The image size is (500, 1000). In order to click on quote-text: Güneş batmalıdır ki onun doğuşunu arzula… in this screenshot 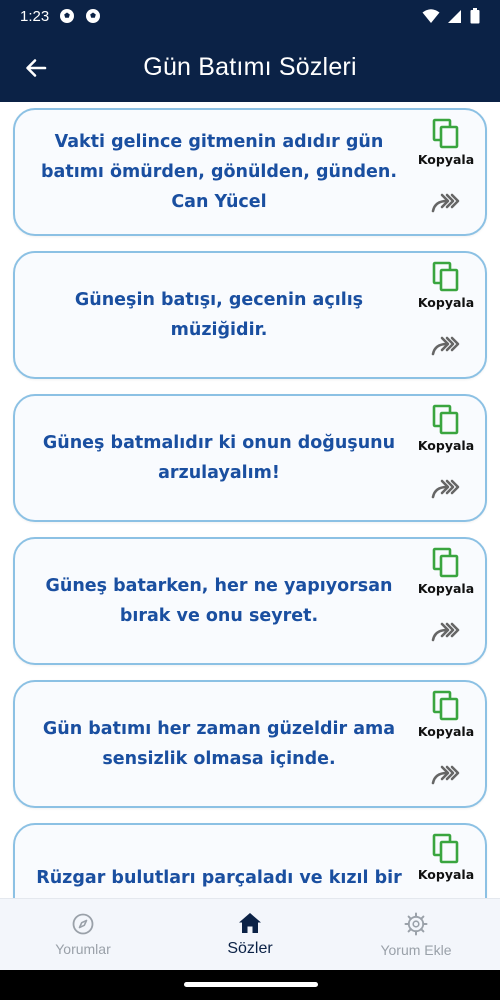, I will do `click(219, 458)`.